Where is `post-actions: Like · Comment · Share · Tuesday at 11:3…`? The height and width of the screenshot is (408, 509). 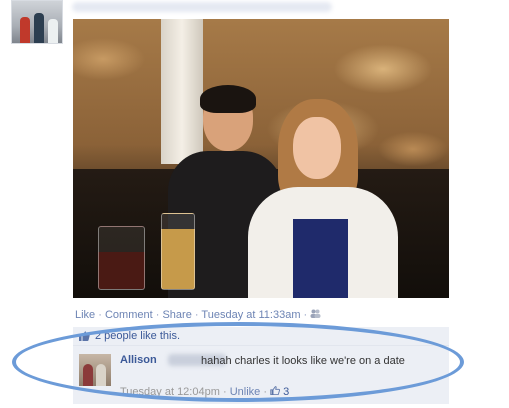 post-actions: Like · Comment · Share · Tuesday at 11:3… is located at coordinates (198, 315).